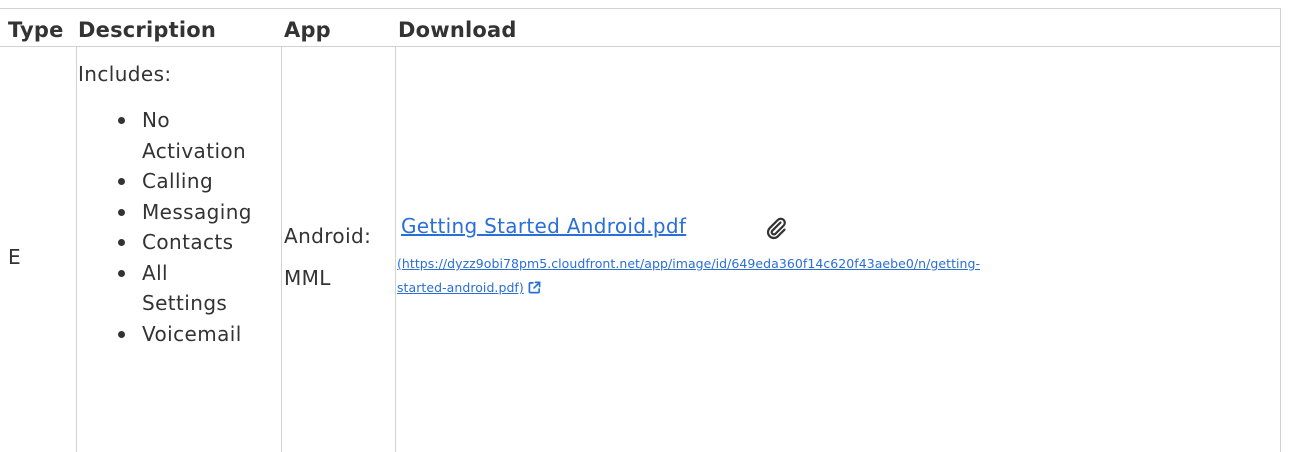 The width and height of the screenshot is (1290, 452). I want to click on external-link-icon, so click(534, 287).